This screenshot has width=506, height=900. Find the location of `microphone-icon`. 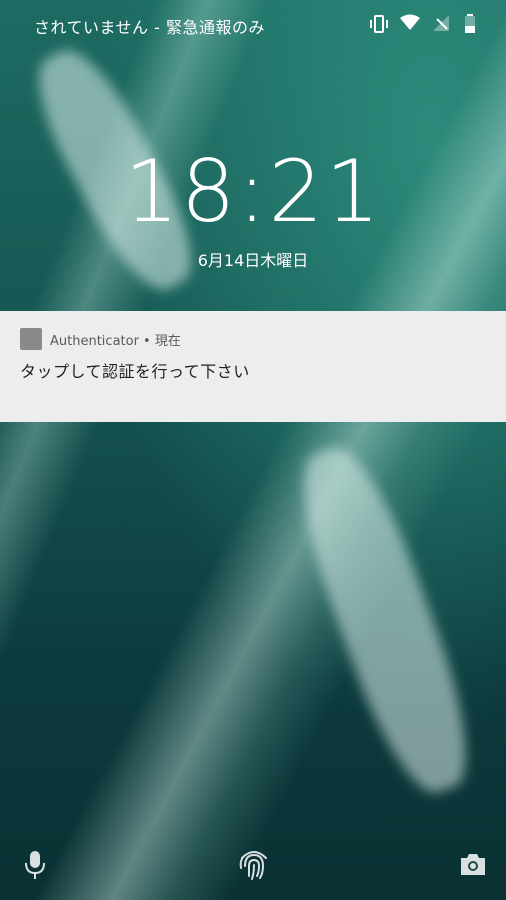

microphone-icon is located at coordinates (35, 867).